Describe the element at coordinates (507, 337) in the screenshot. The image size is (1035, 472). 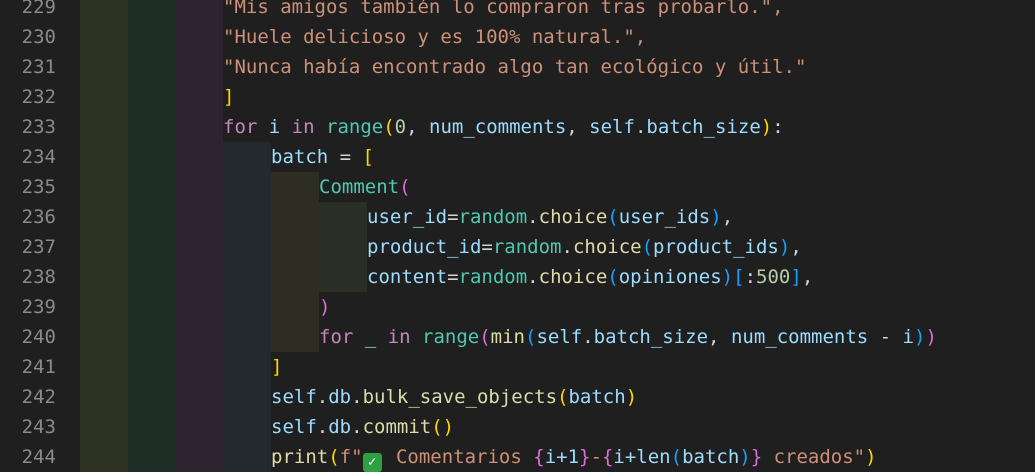
I see `code-token: min` at that location.